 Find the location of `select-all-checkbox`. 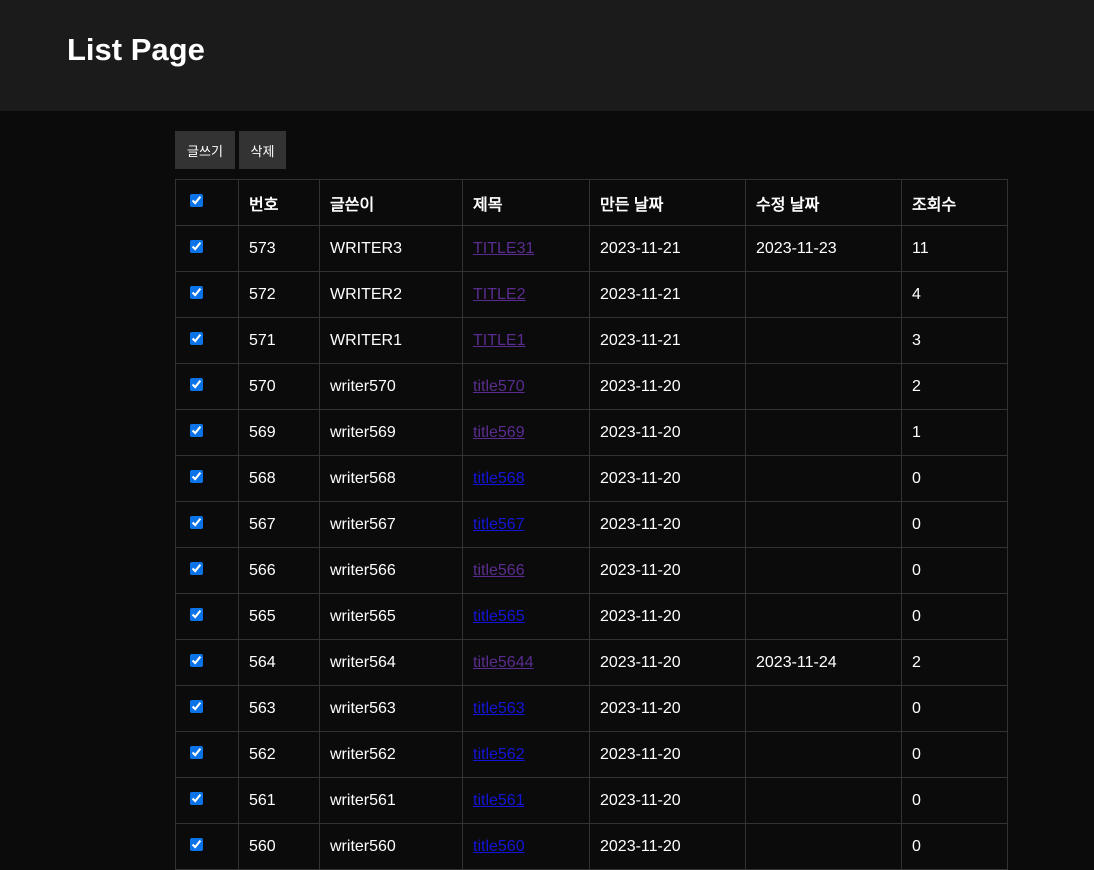

select-all-checkbox is located at coordinates (196, 200).